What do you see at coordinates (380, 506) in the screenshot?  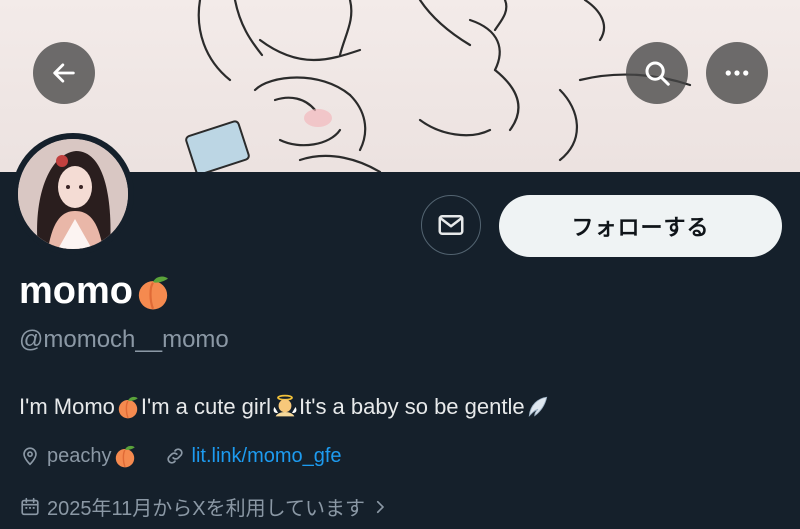 I see `chevron-right-icon` at bounding box center [380, 506].